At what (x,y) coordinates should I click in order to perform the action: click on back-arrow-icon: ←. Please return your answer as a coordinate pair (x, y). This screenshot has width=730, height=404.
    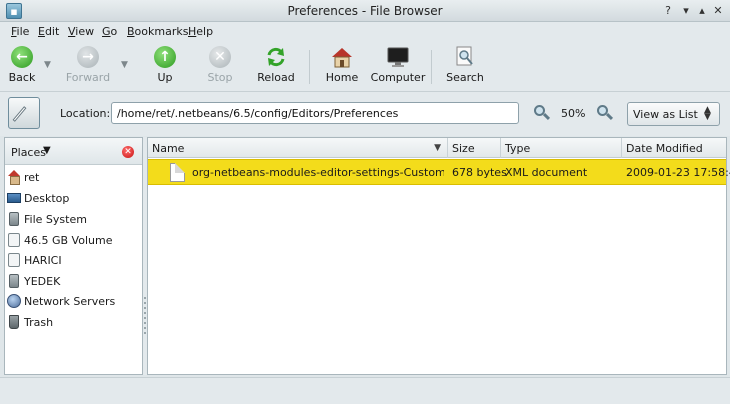
    Looking at the image, I should click on (22, 57).